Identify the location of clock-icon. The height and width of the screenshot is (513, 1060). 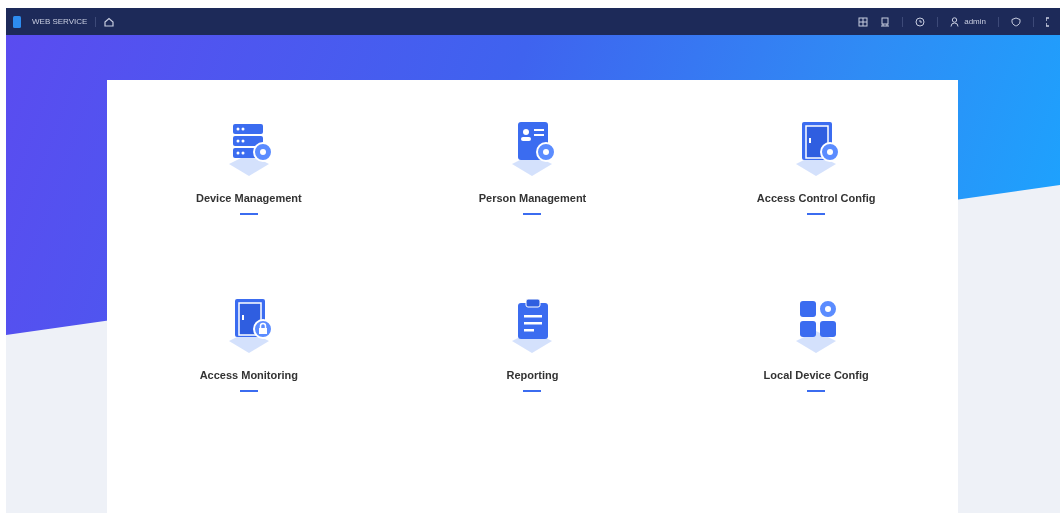
(920, 21).